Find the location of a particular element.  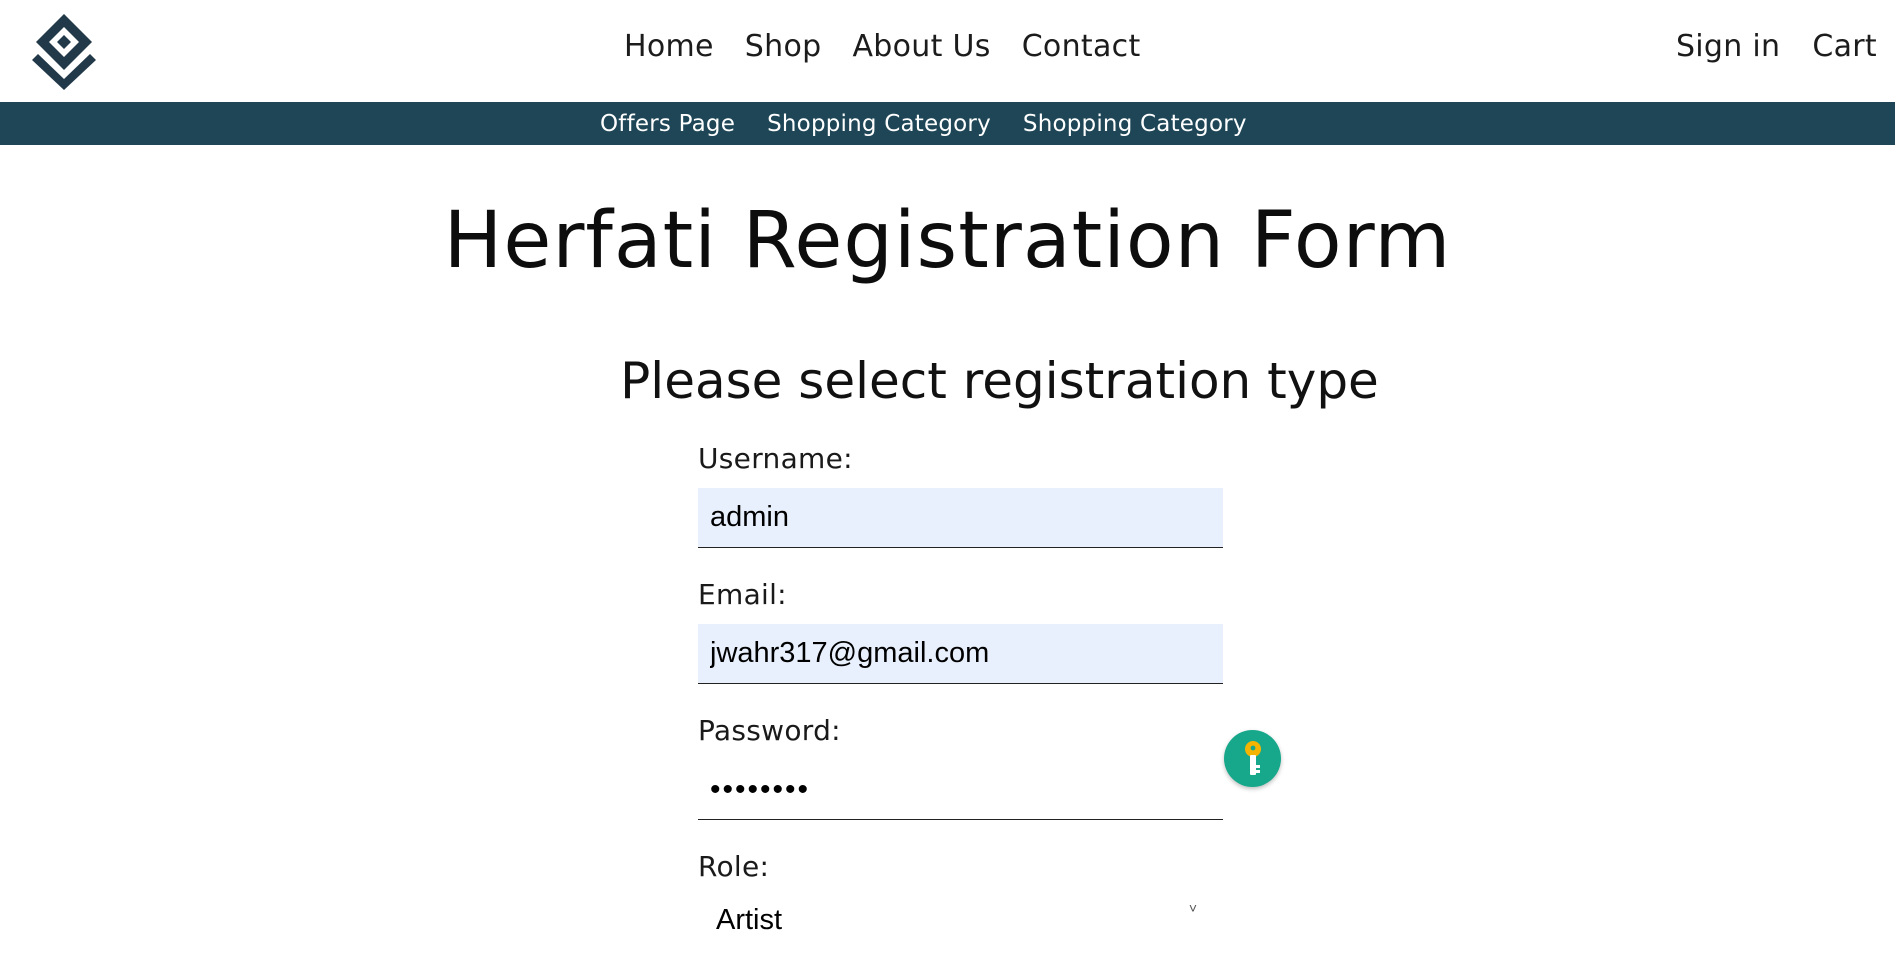

key-icon is located at coordinates (1252, 757).